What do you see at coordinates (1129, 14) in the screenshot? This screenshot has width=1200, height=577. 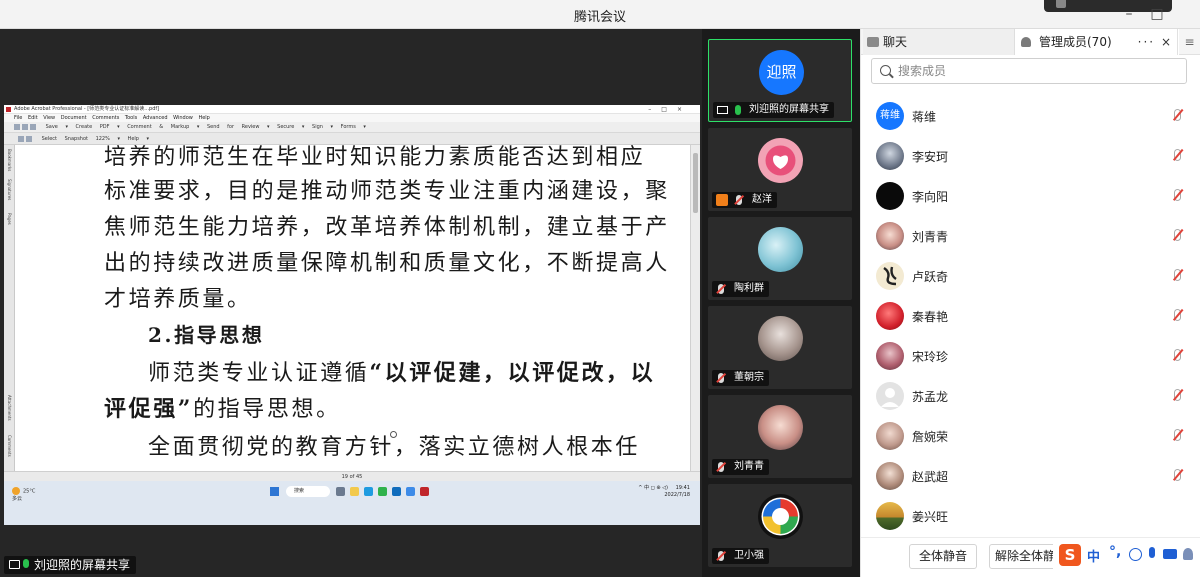 I see `minimize-button: –` at bounding box center [1129, 14].